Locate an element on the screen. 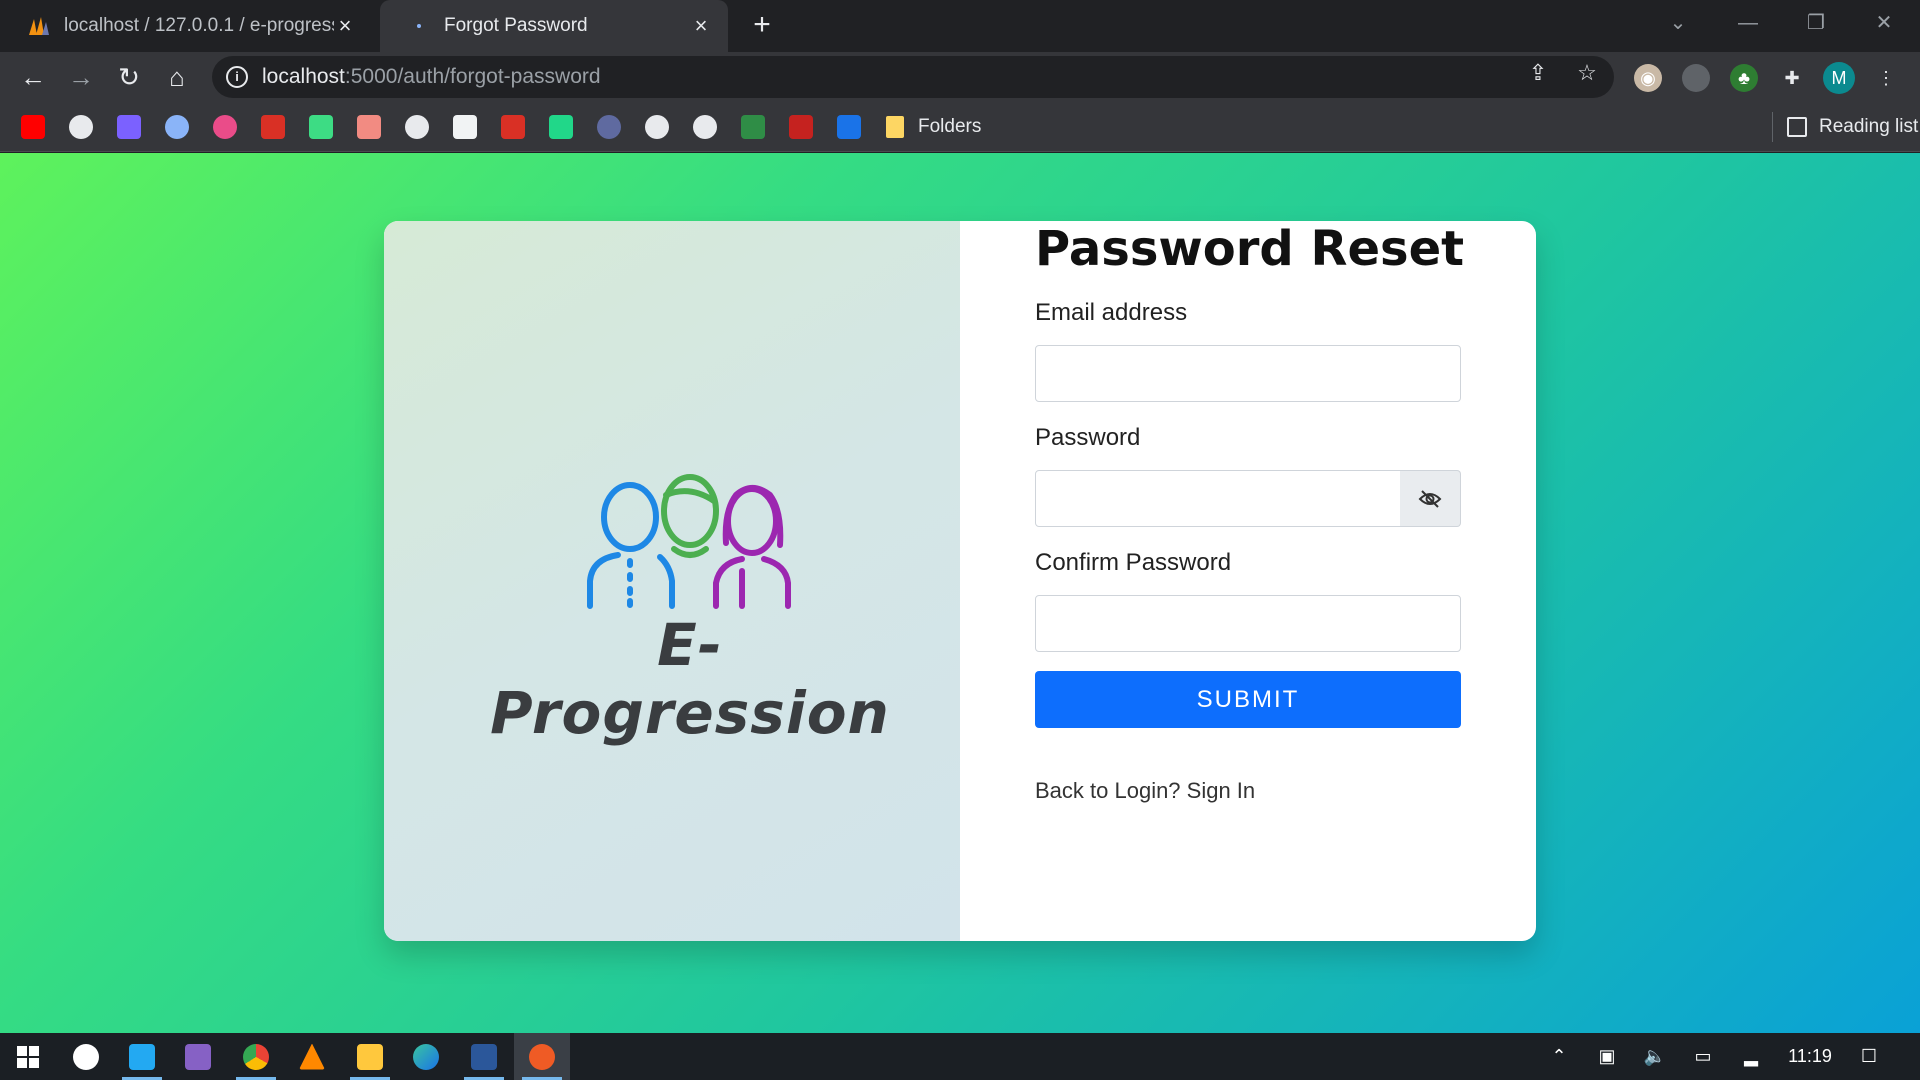 The height and width of the screenshot is (1080, 1920). back-icon: ← is located at coordinates (33, 77).